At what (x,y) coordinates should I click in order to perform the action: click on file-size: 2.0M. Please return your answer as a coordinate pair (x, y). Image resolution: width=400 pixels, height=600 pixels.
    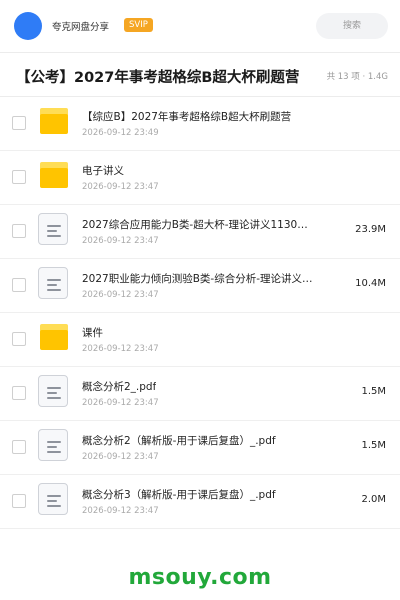
    Looking at the image, I should click on (373, 499).